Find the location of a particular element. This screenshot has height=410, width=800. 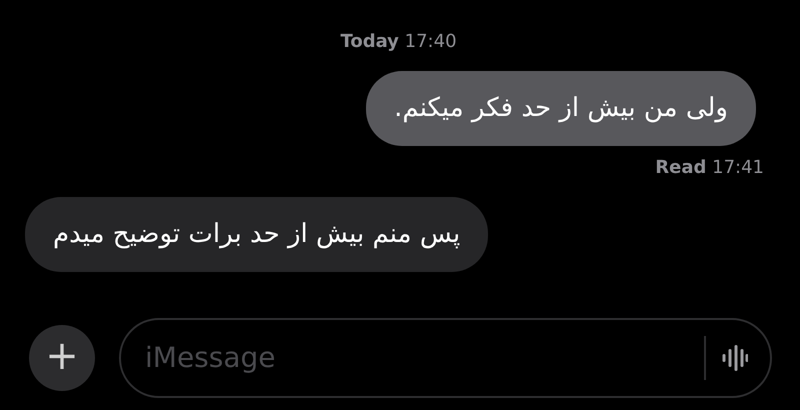

timestamp: Today 17:40 is located at coordinates (398, 42).